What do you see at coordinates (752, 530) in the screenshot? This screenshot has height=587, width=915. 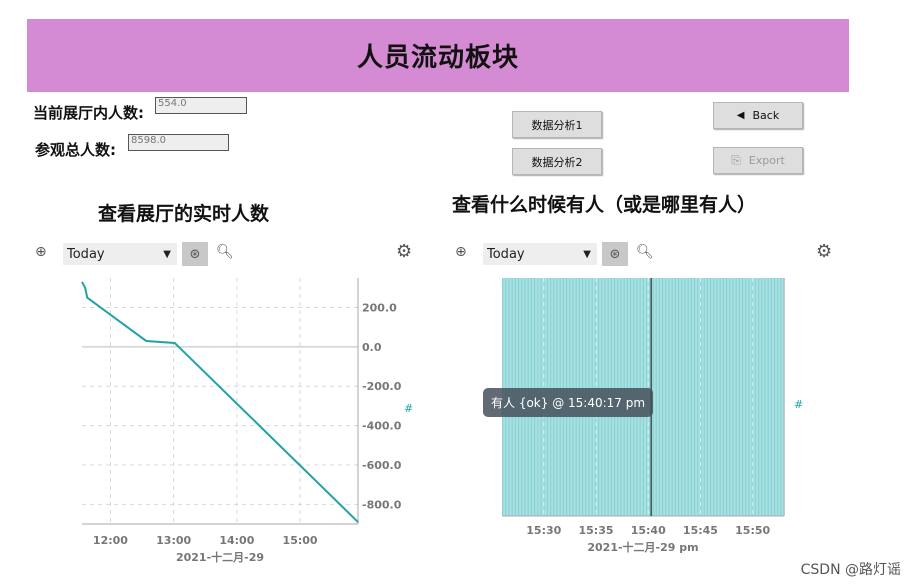 I see `x-tick-label: 15:50` at bounding box center [752, 530].